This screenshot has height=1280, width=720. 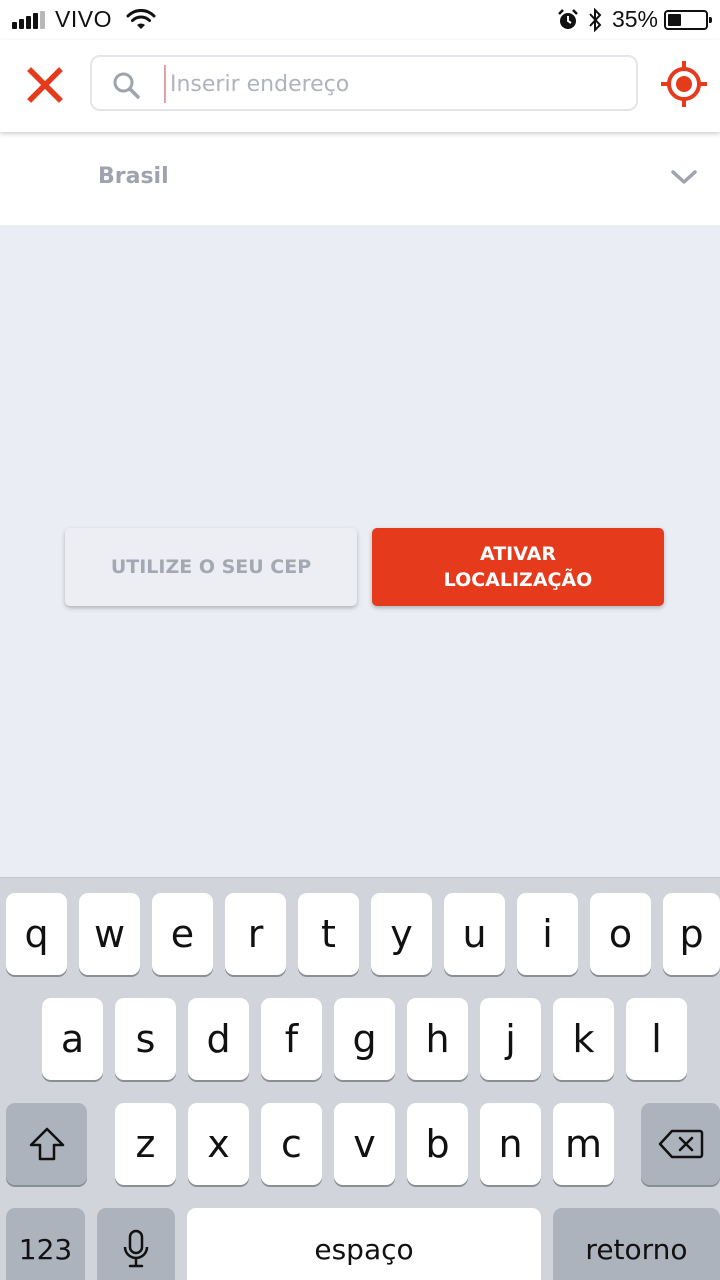 What do you see at coordinates (401, 934) in the screenshot?
I see `key-y: y` at bounding box center [401, 934].